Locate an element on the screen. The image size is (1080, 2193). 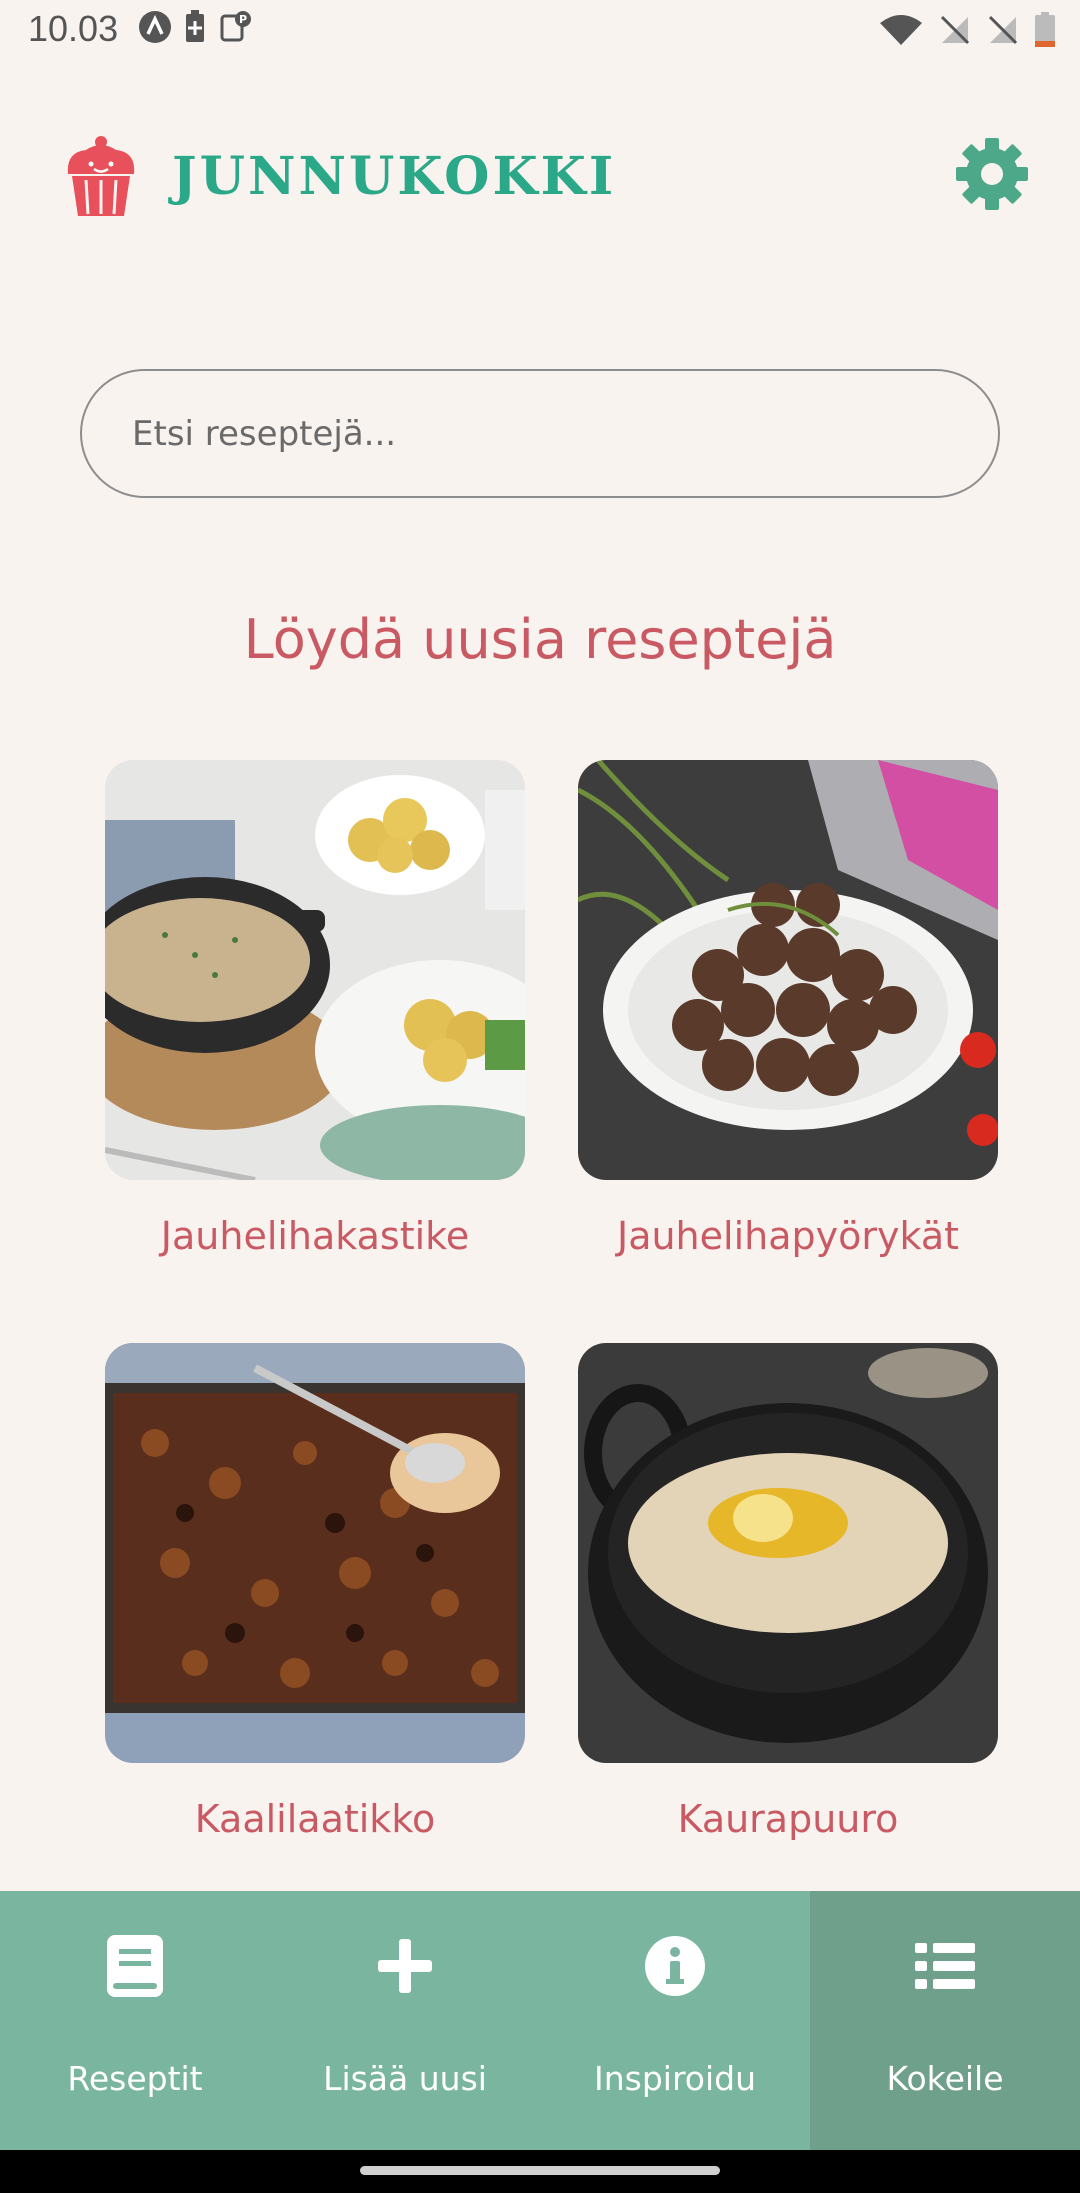
svg-text: P is located at coordinates (243, 19).